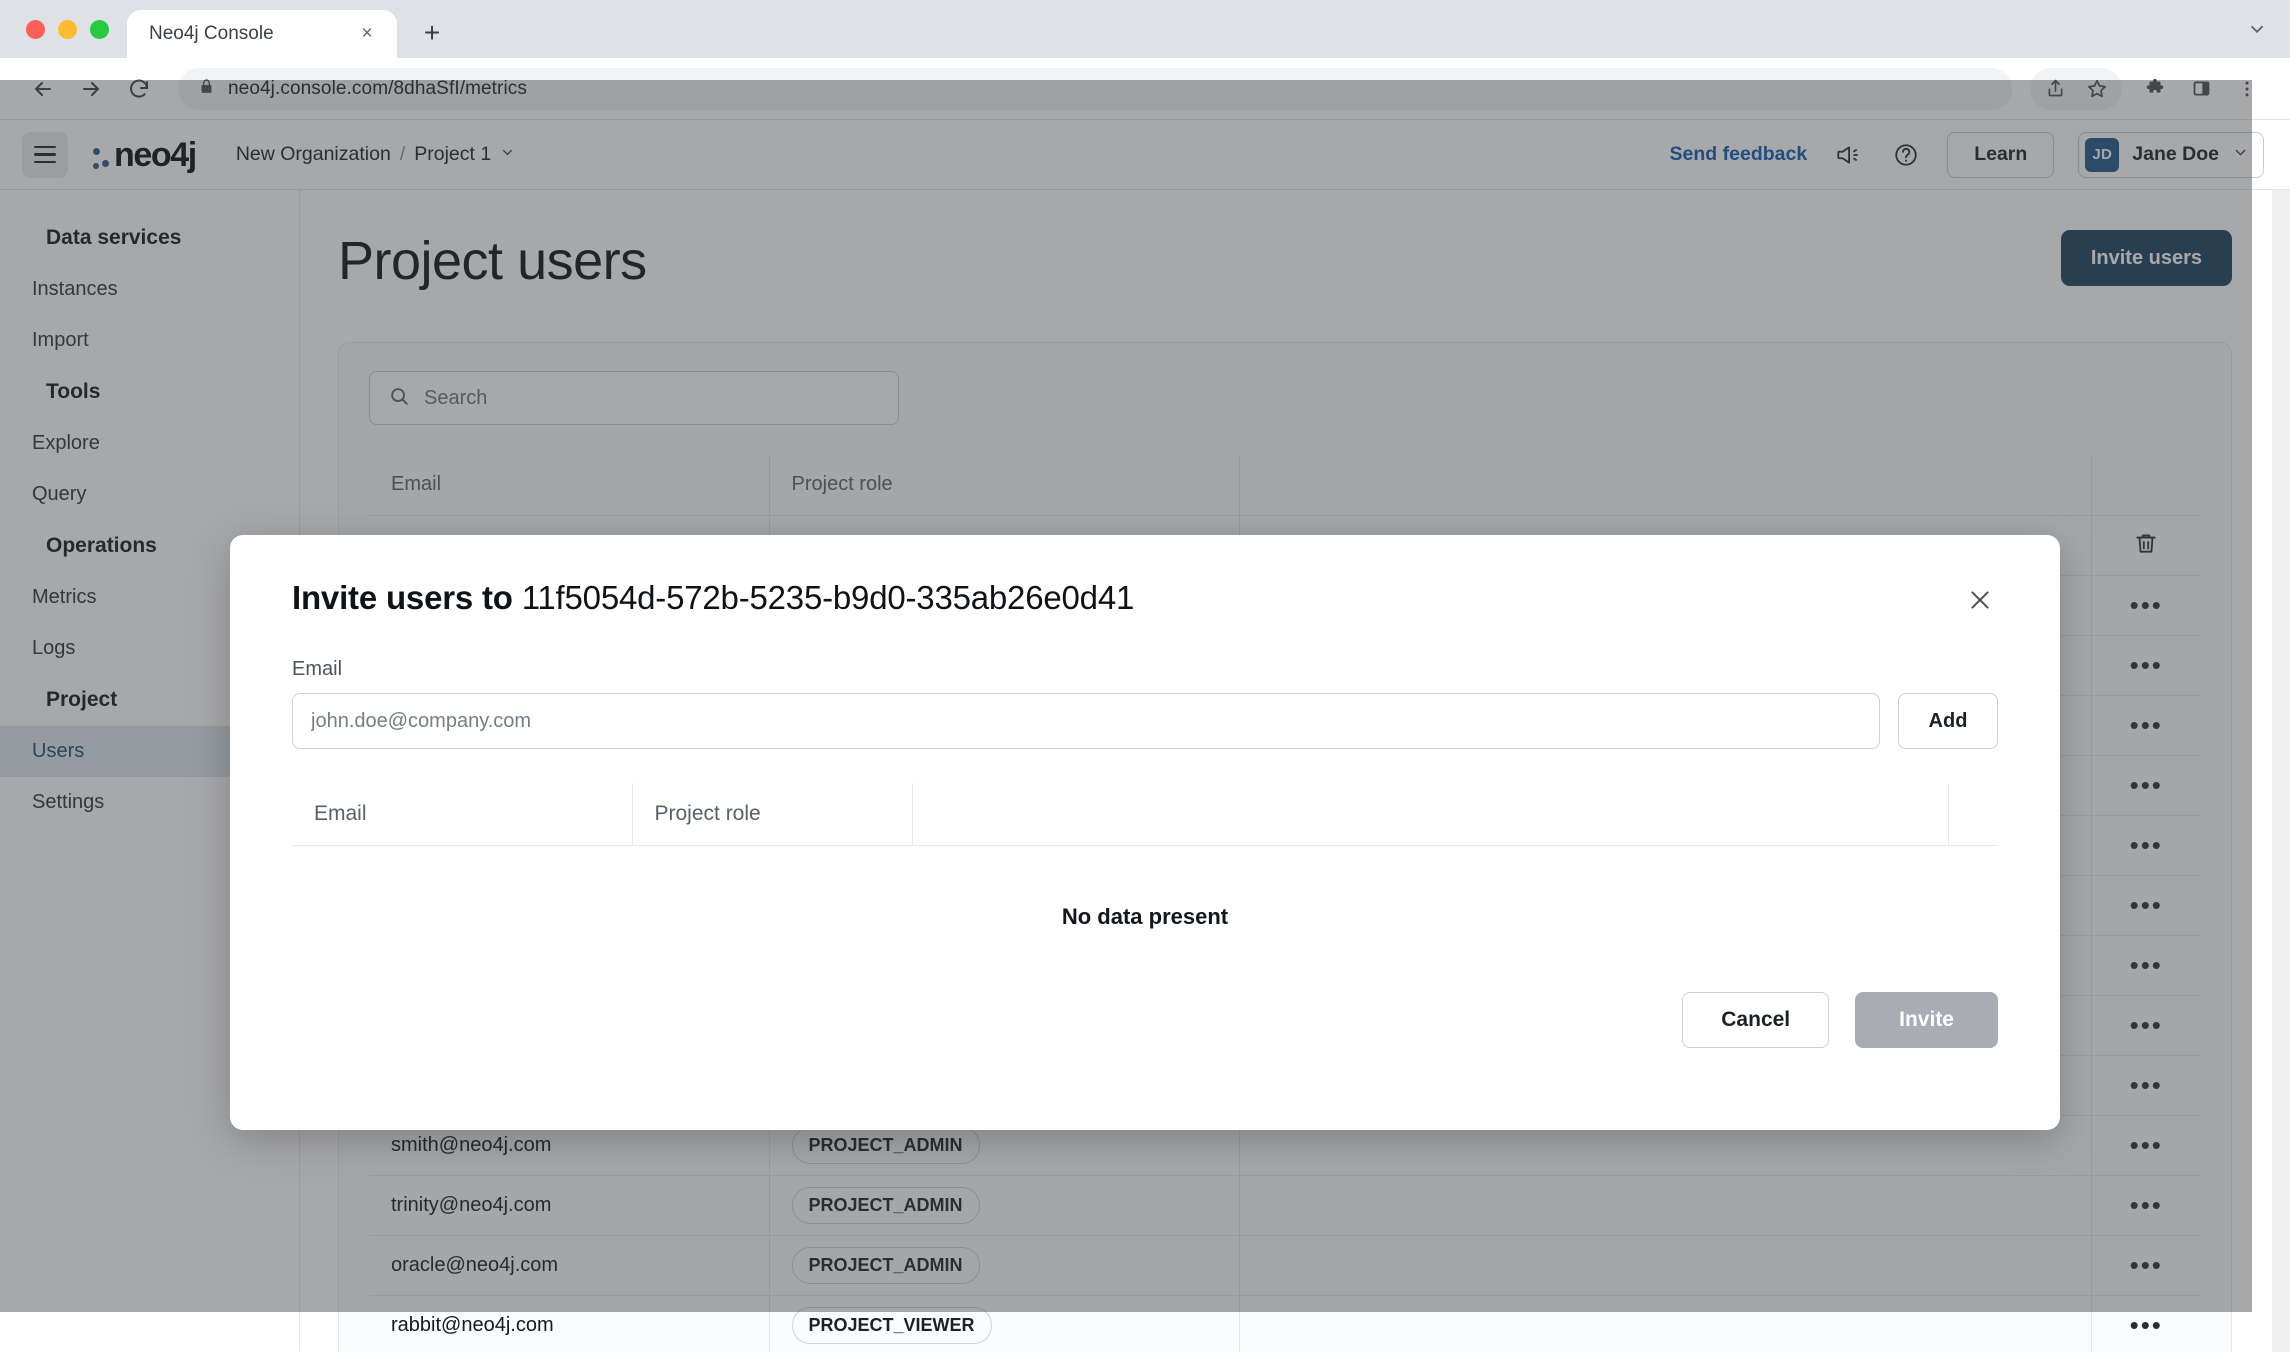  I want to click on close-icon, so click(1980, 600).